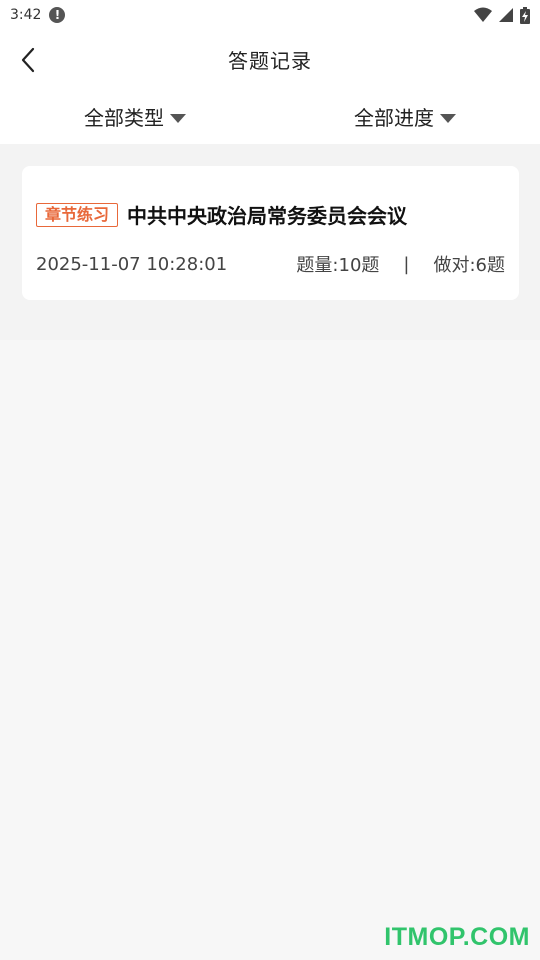 The width and height of the screenshot is (540, 960). I want to click on record-meta-row: 2025-11-07 10:28:01 题量:10题 | 做对:6题, so click(270, 264).